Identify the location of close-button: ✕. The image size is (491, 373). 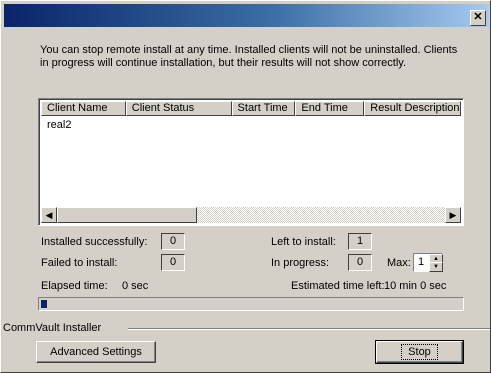
(478, 18).